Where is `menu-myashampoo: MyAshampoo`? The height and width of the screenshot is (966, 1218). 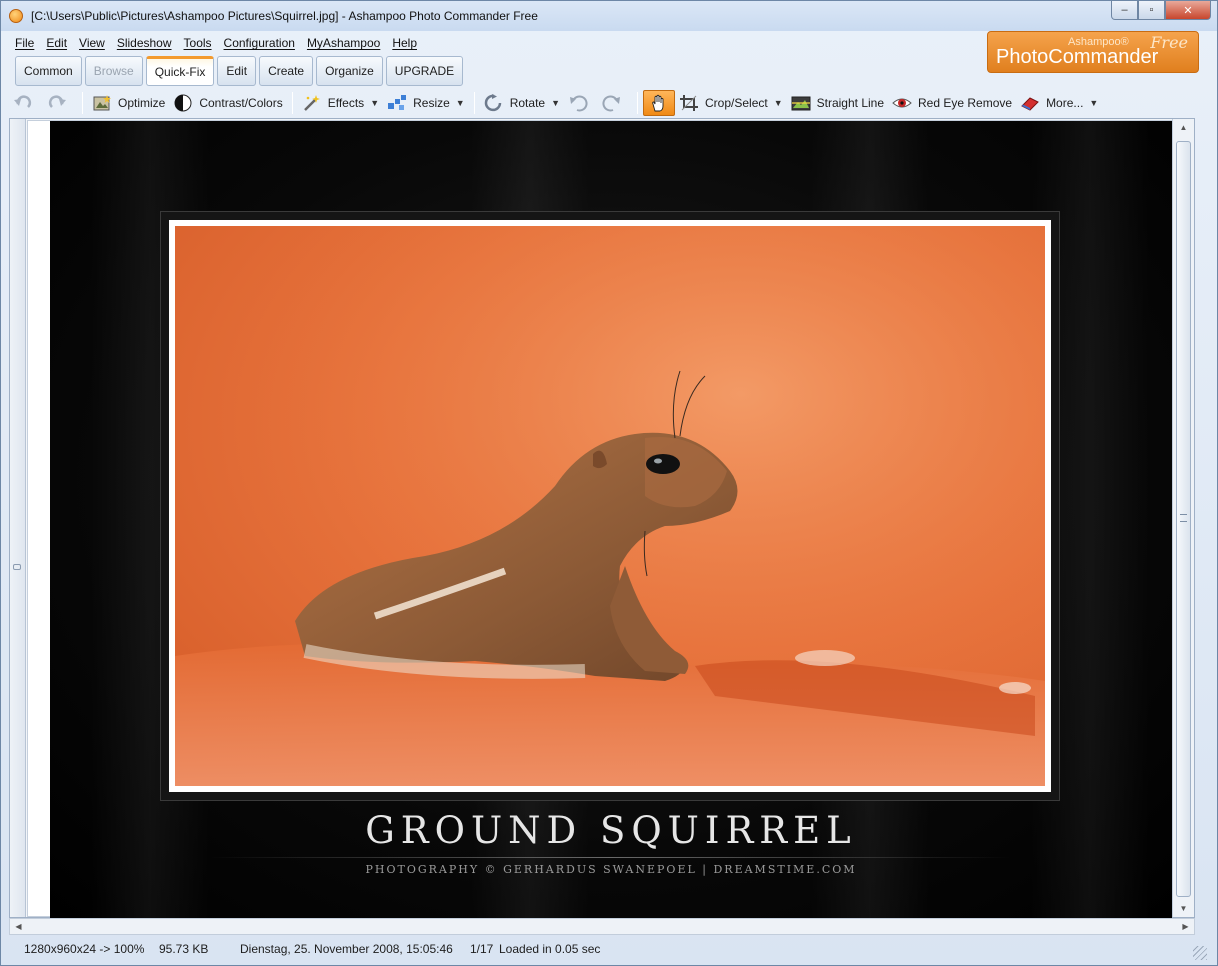 menu-myashampoo: MyAshampoo is located at coordinates (343, 43).